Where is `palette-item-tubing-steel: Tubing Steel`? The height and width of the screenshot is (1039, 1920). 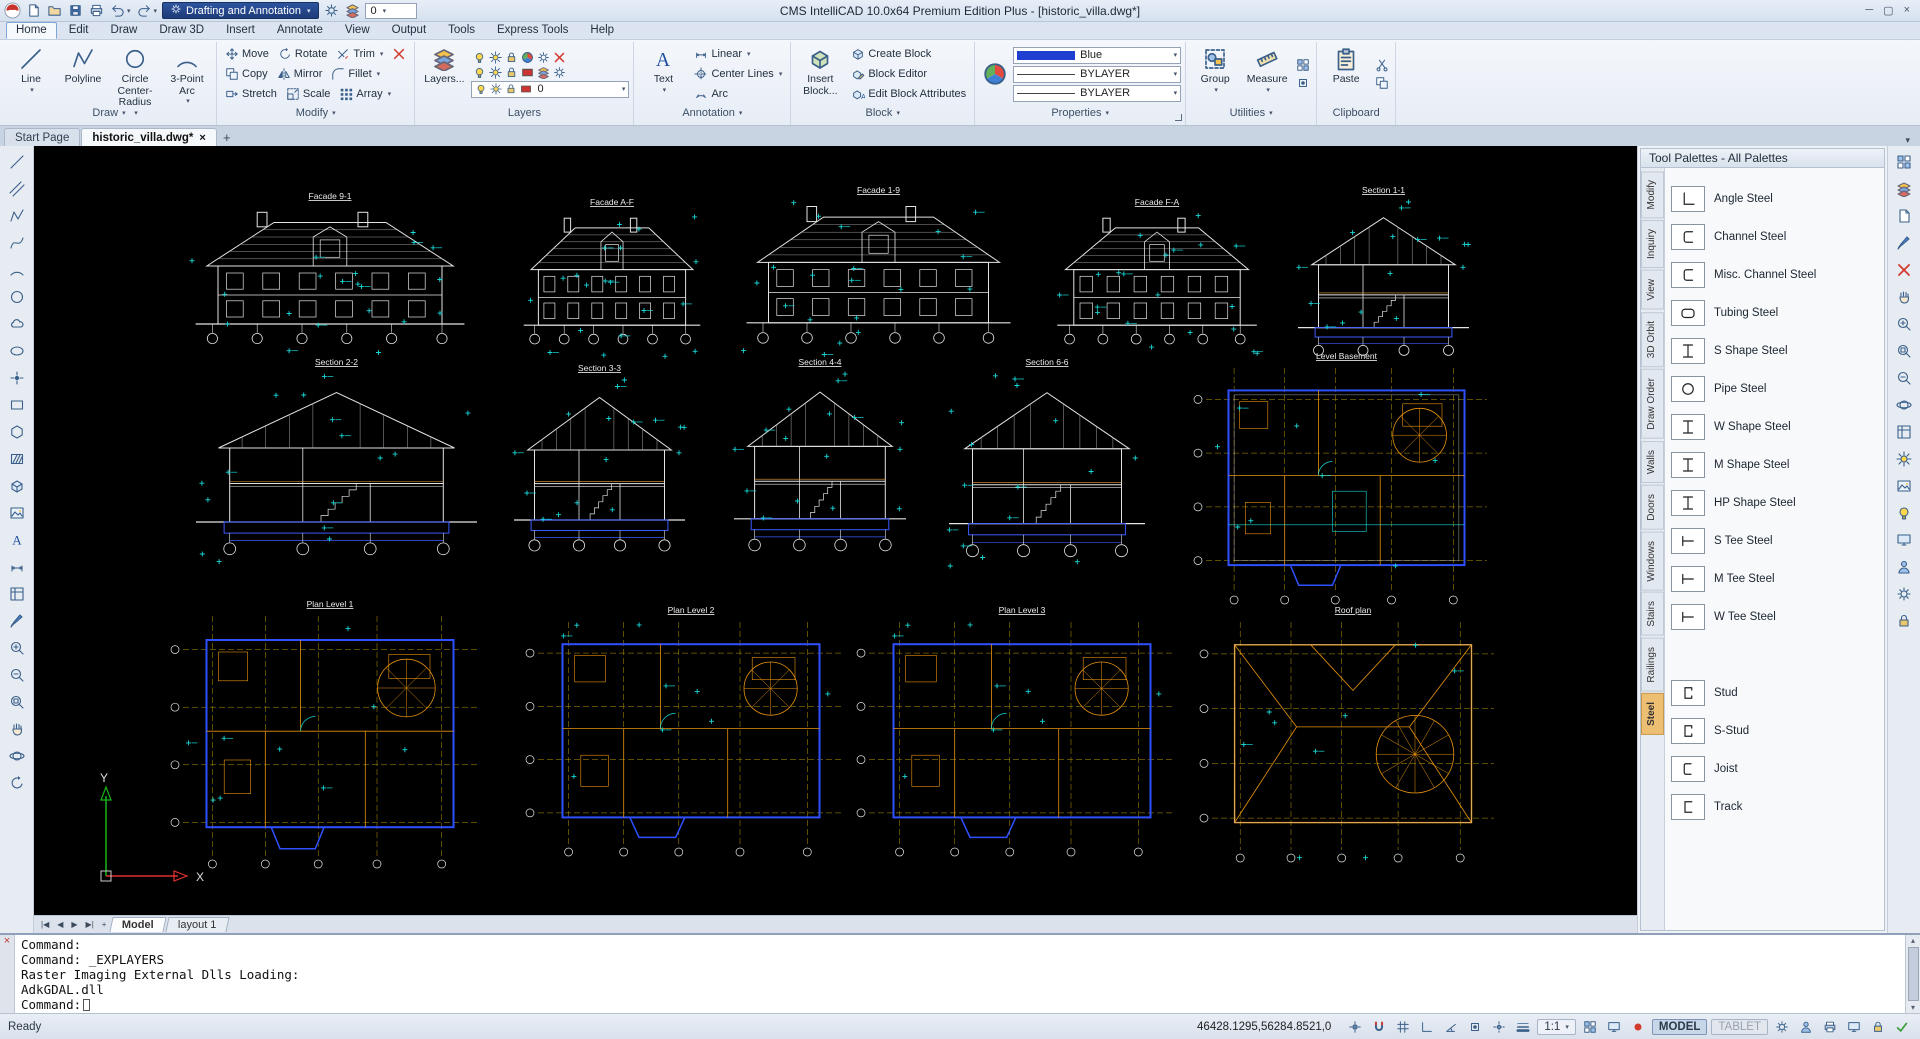
palette-item-tubing-steel: Tubing Steel is located at coordinates (1774, 313).